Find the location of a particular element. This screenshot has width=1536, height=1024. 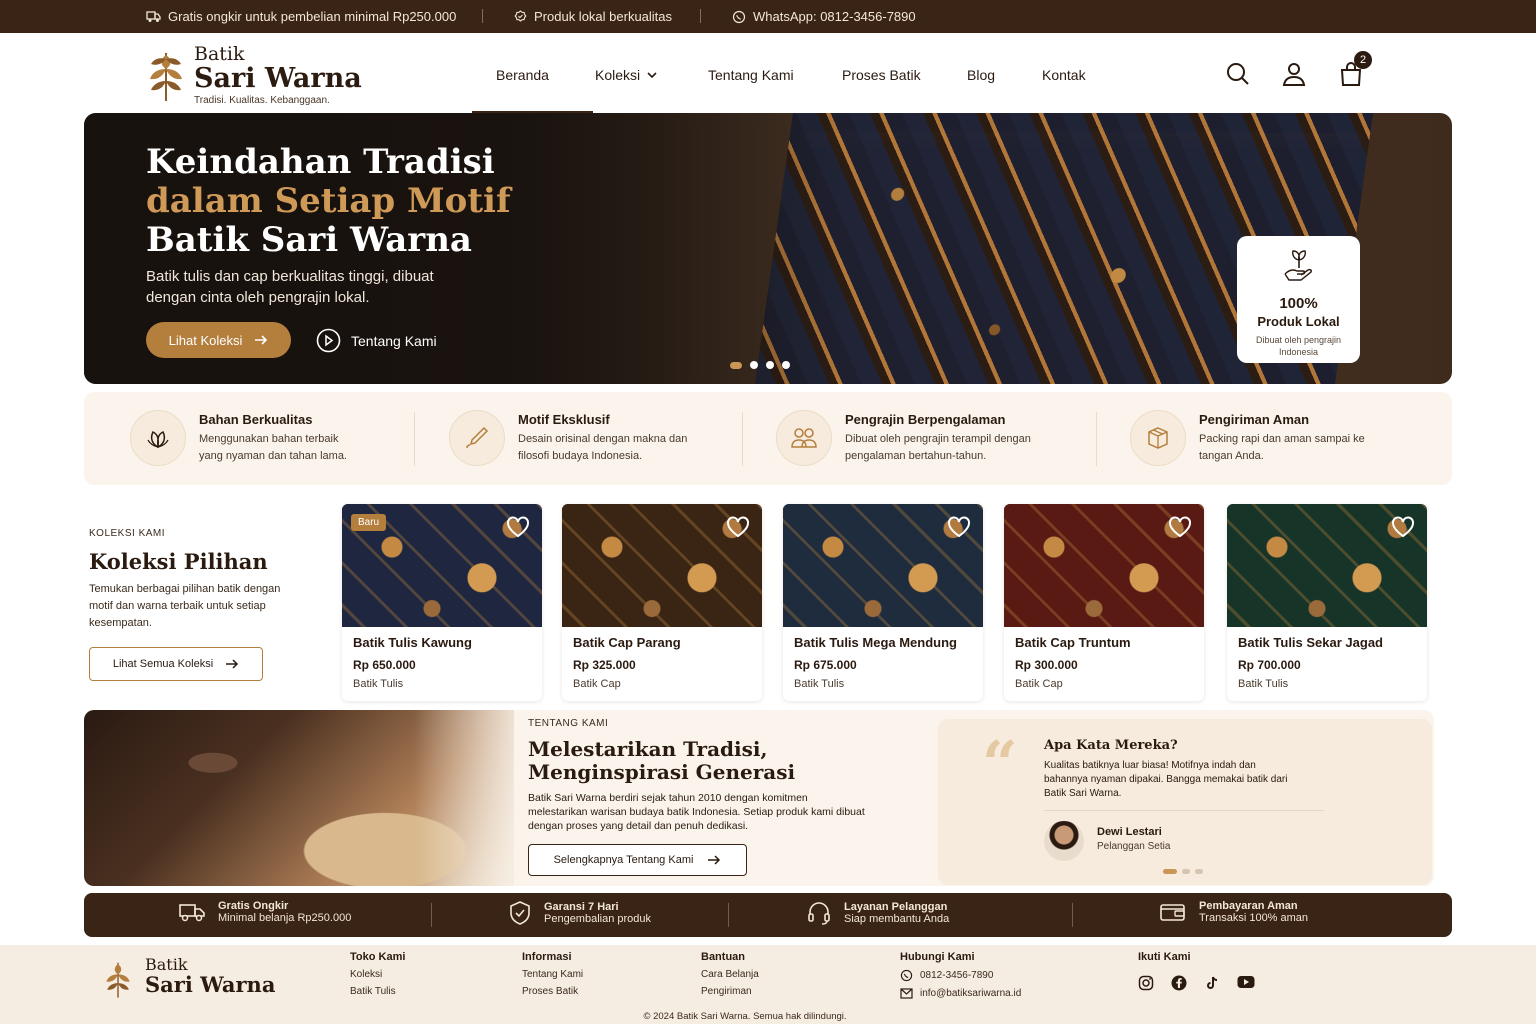

brand-line1: Batik is located at coordinates (219, 54).